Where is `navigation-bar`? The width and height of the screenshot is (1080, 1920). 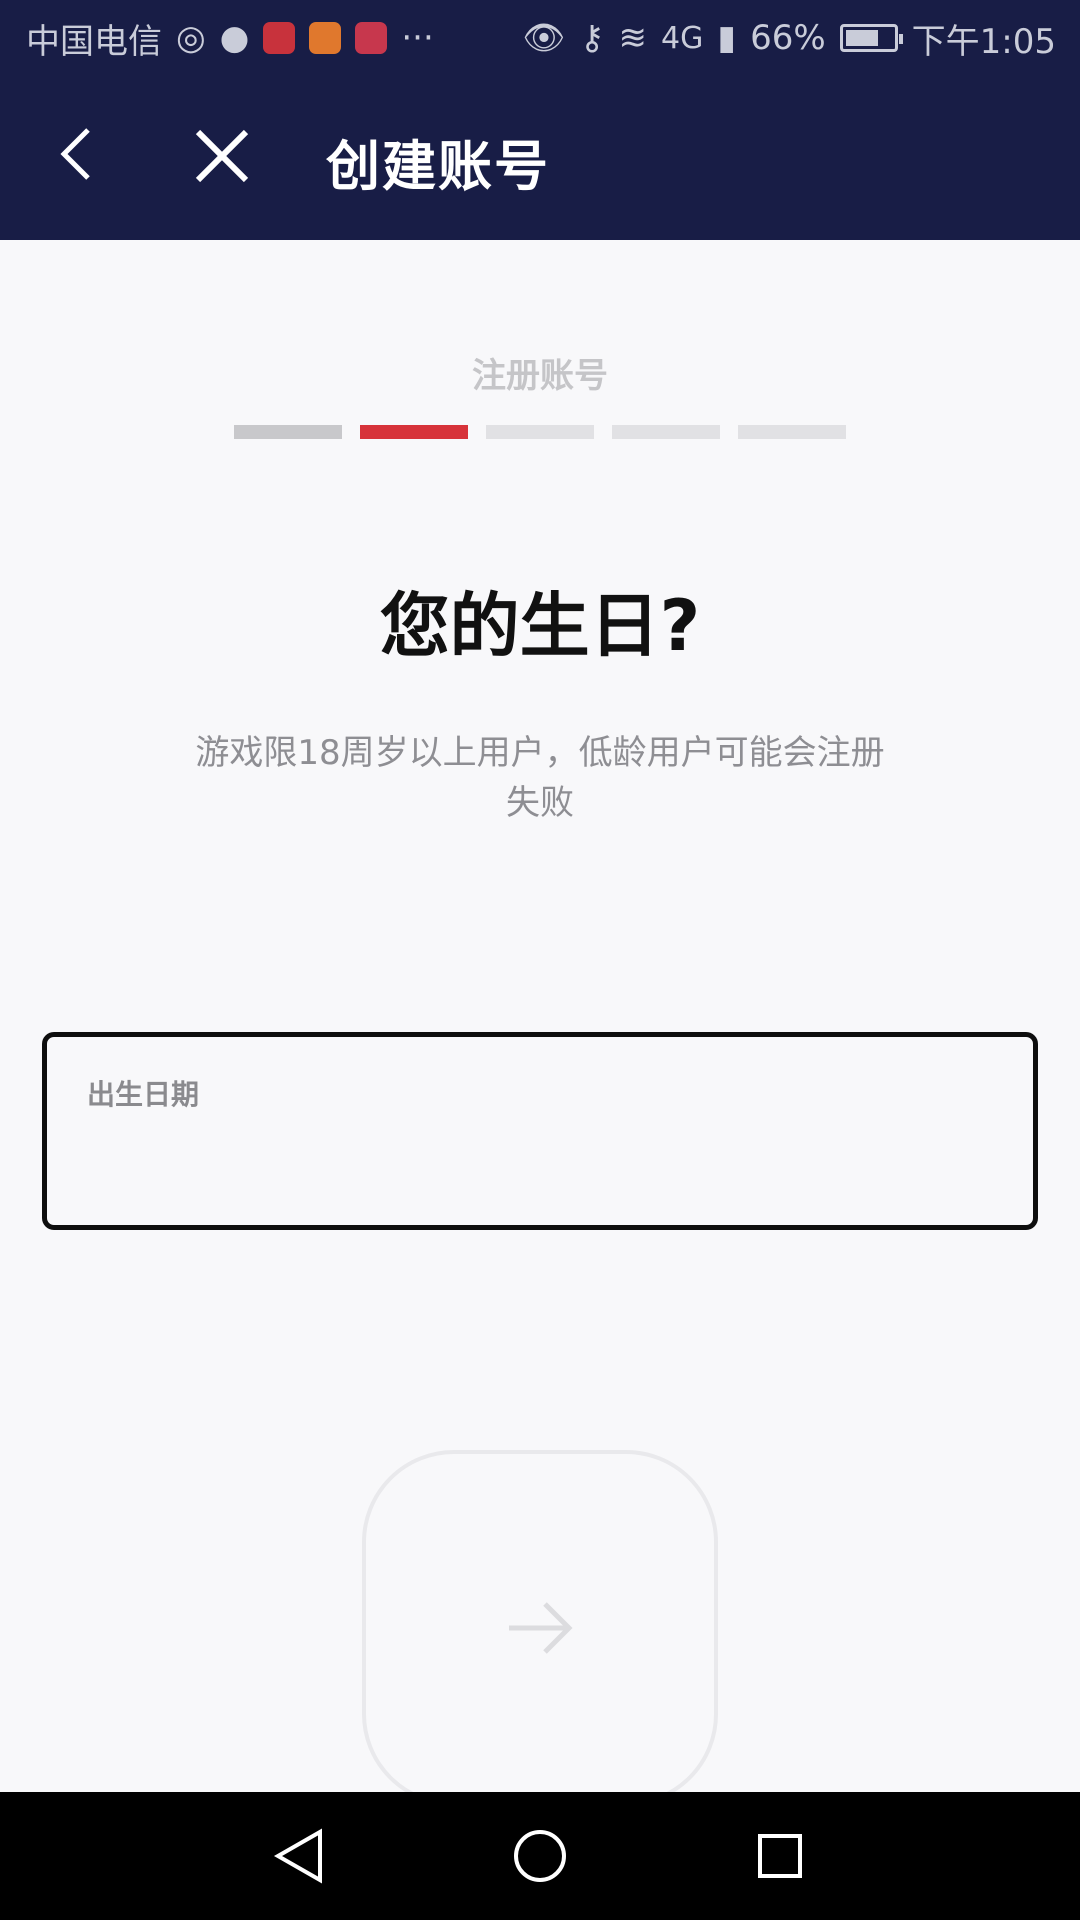
navigation-bar is located at coordinates (540, 1856).